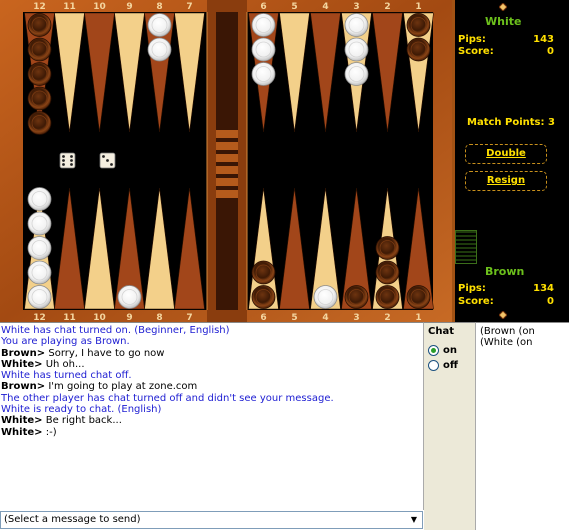  Describe the element at coordinates (511, 122) in the screenshot. I see `match-points: Match Points: 3` at that location.